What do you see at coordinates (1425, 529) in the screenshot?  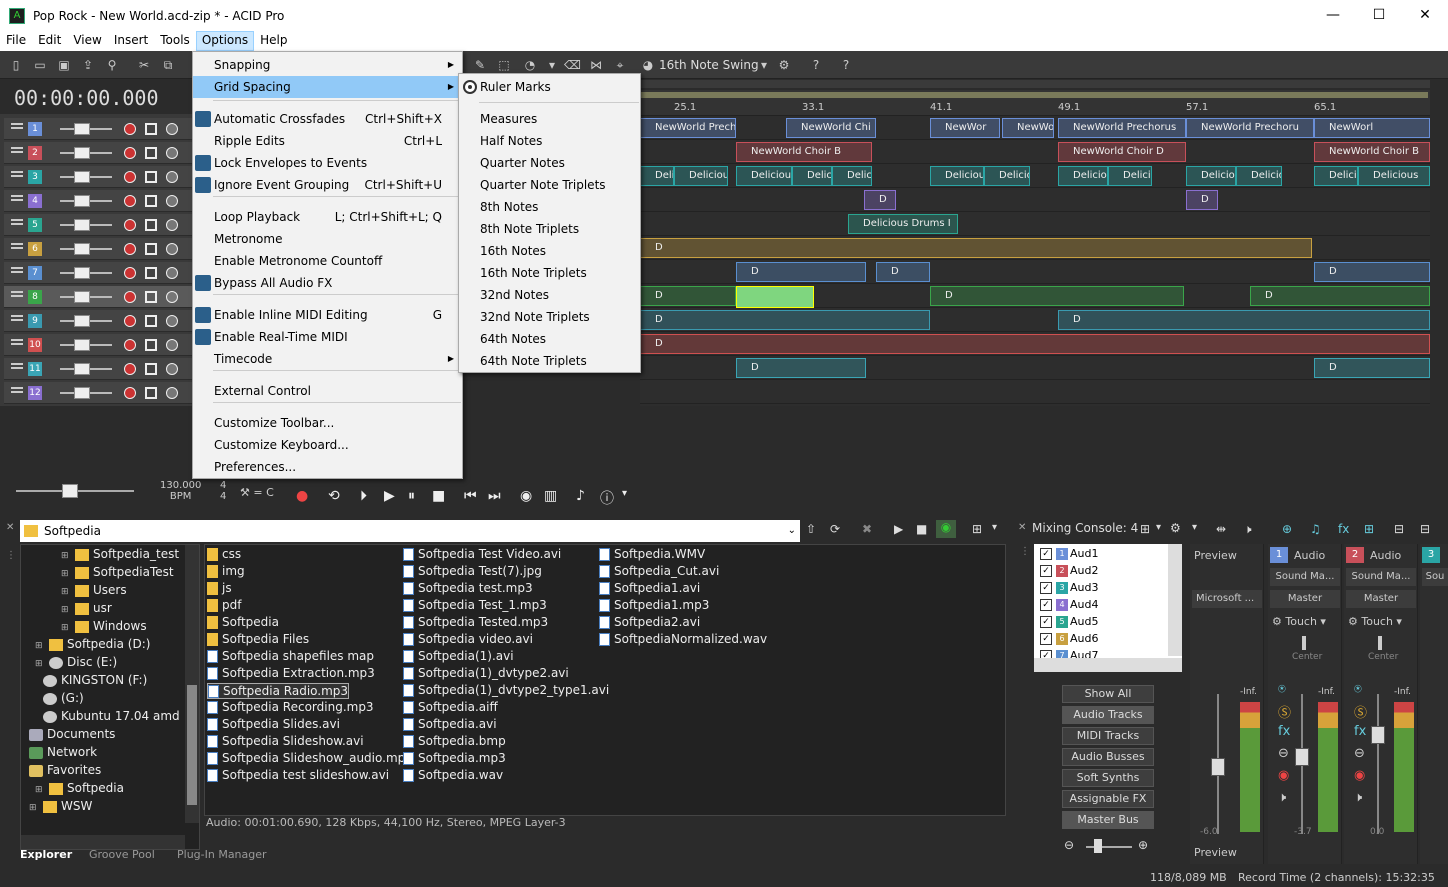 I see `mixer-options-icon-2: ⊟` at bounding box center [1425, 529].